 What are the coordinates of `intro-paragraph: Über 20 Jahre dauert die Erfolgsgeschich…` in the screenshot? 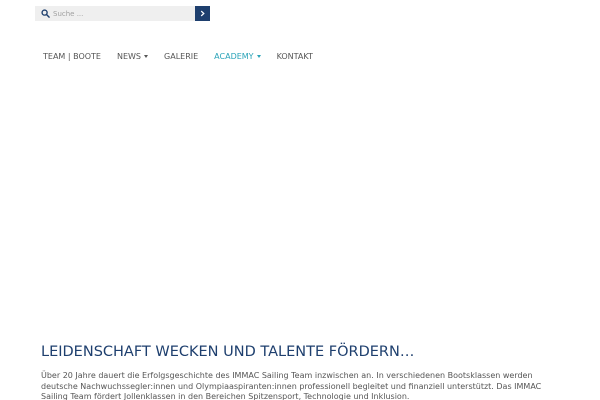 It's located at (291, 385).